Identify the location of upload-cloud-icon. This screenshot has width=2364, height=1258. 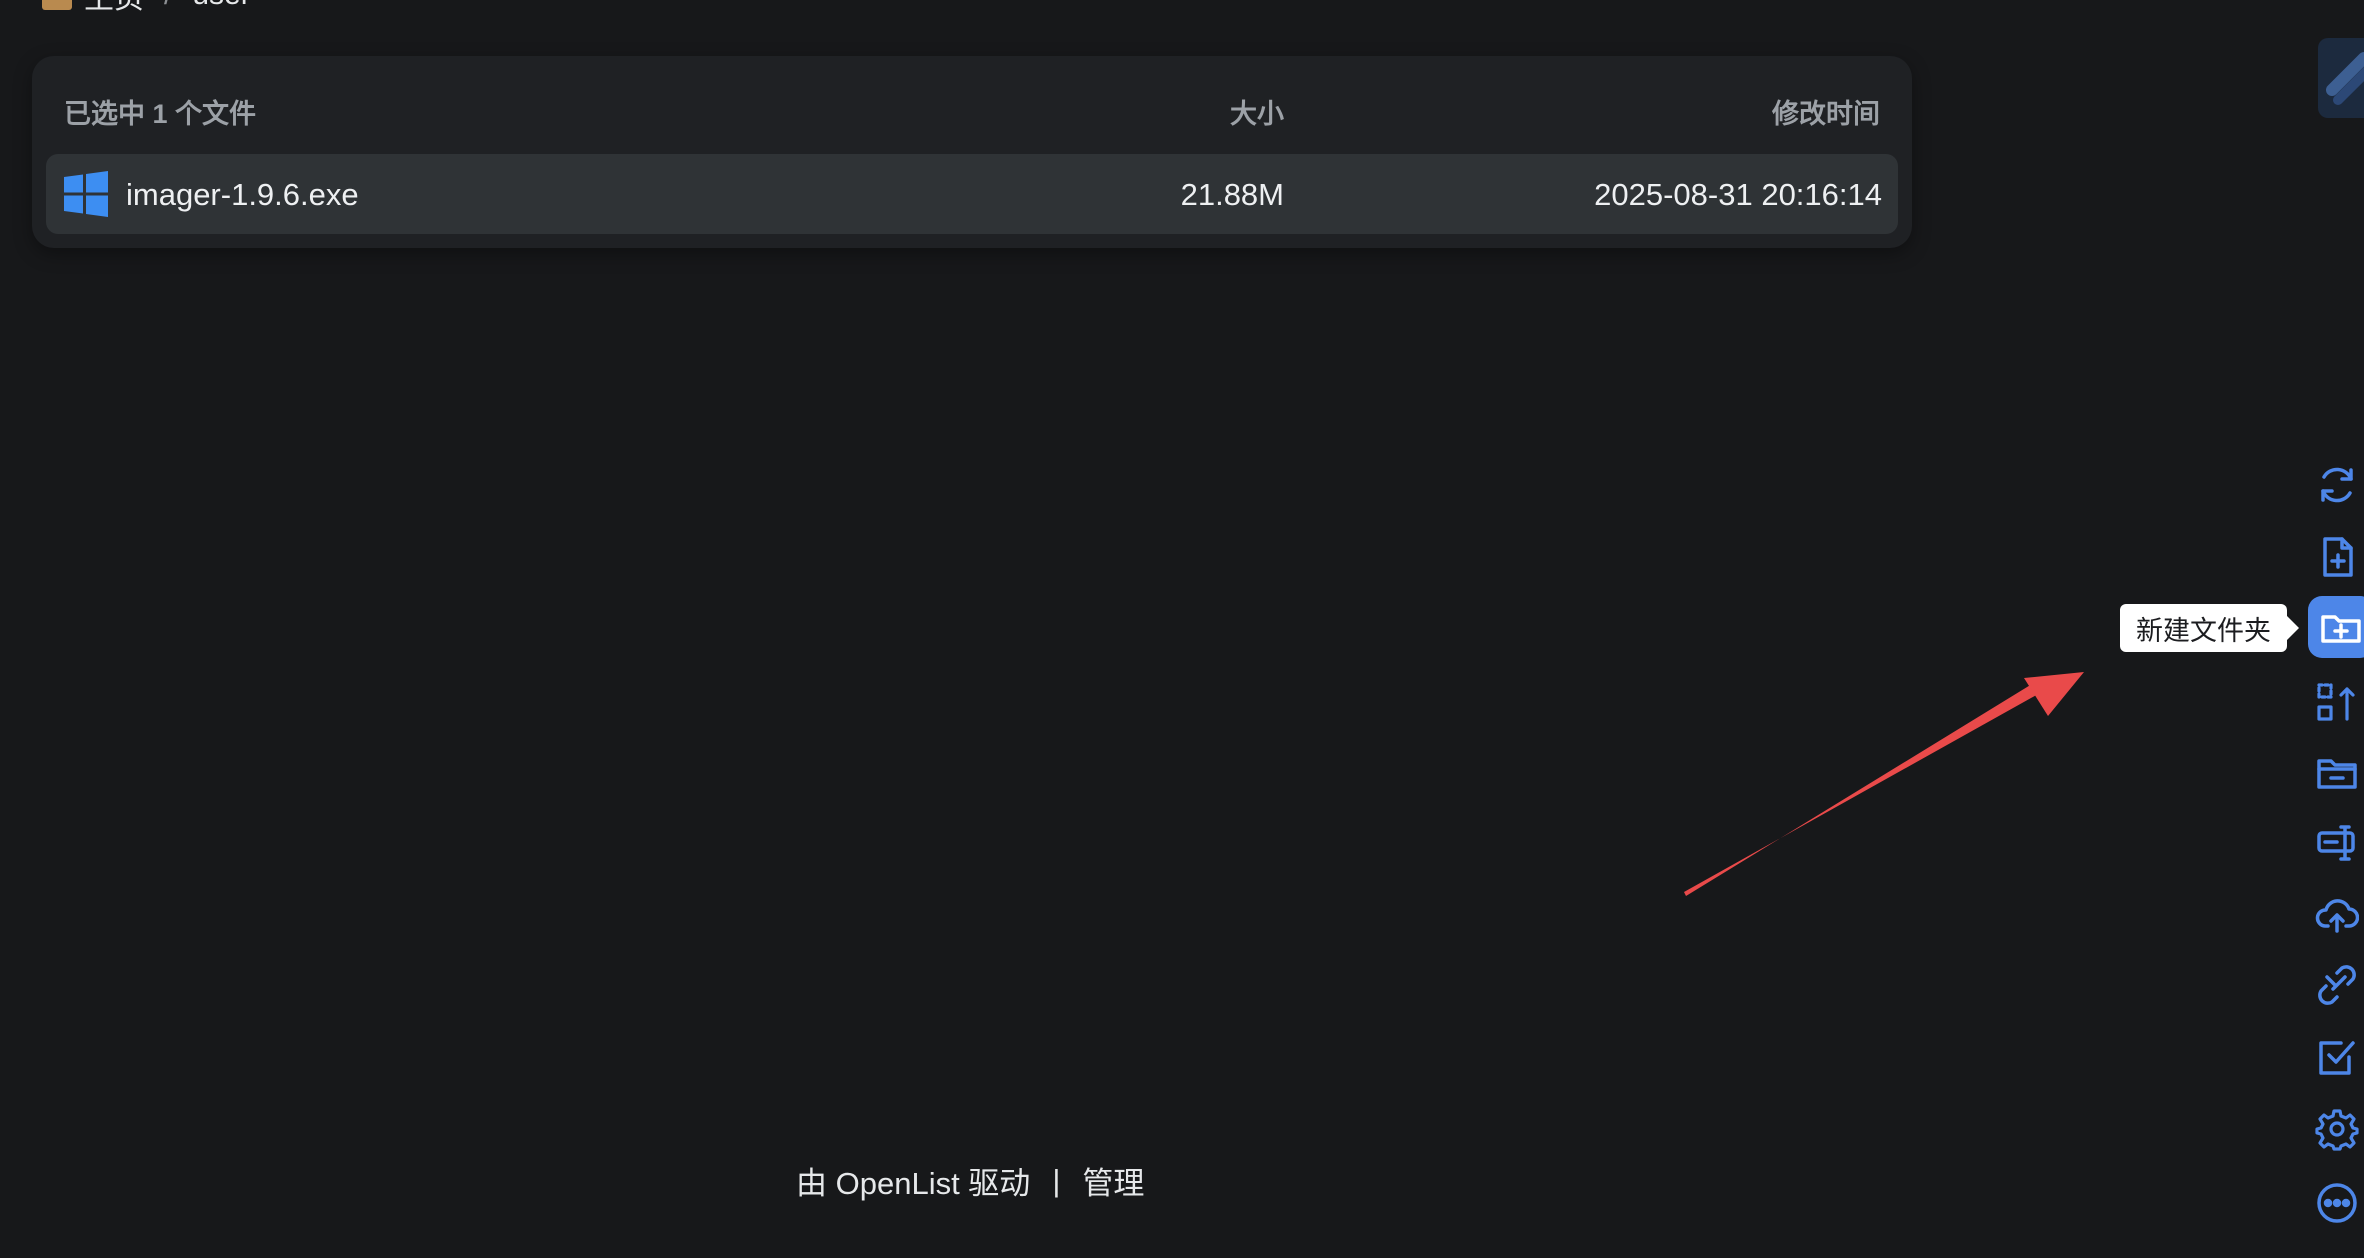
(2337, 916).